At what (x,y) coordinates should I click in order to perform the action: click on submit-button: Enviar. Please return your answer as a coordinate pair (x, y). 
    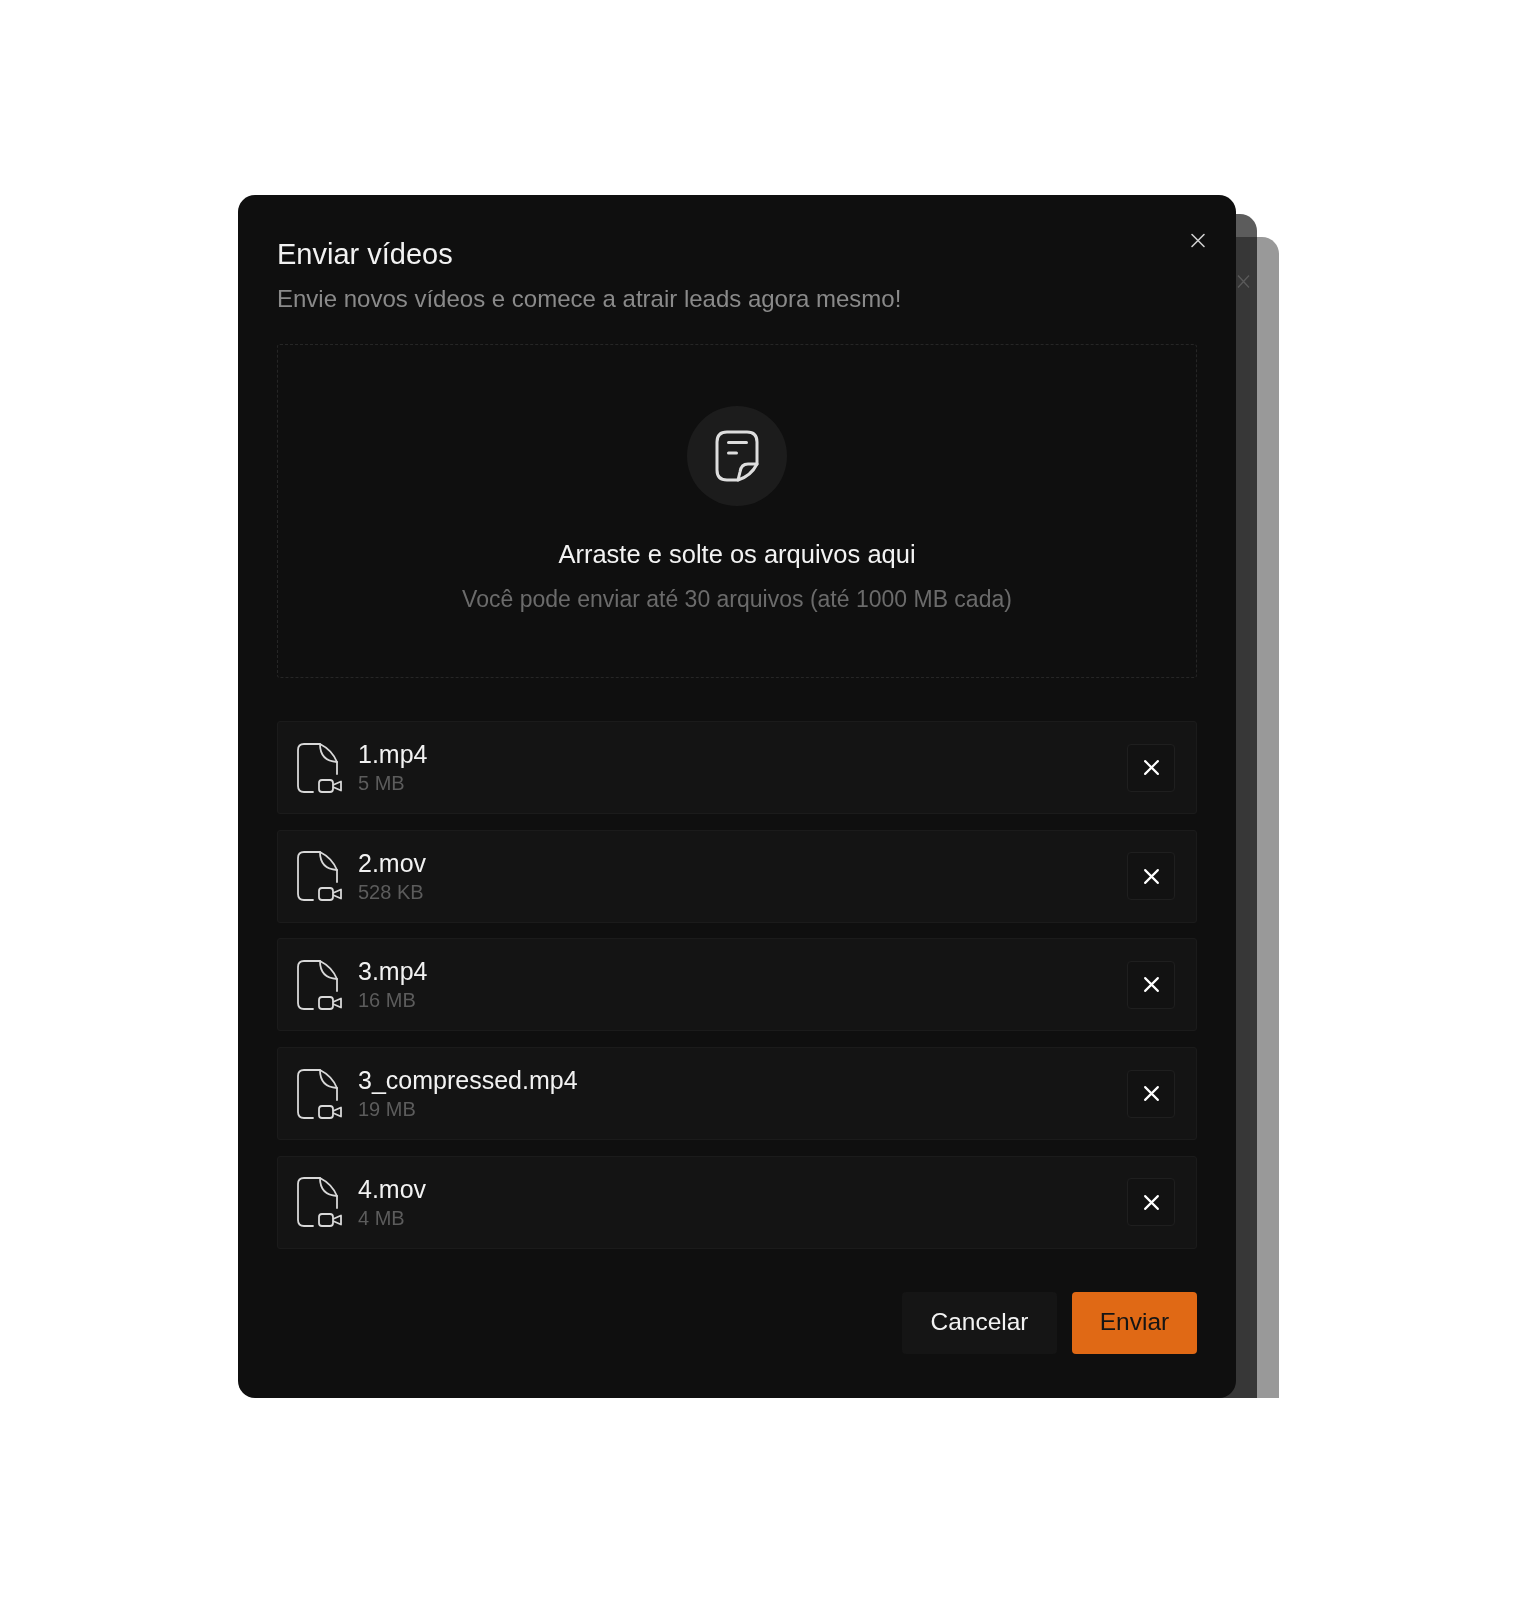
    Looking at the image, I should click on (1134, 1322).